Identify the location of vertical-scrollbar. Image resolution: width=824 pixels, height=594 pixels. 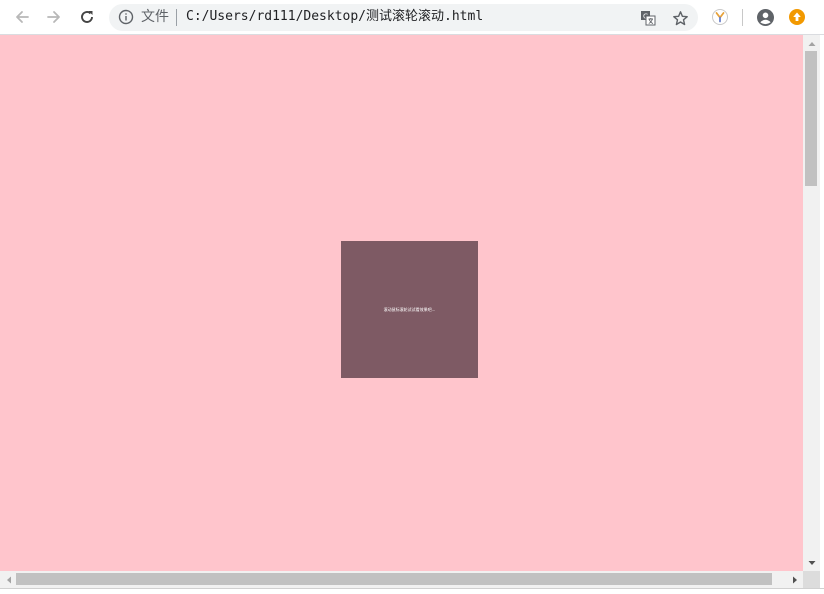
(811, 303).